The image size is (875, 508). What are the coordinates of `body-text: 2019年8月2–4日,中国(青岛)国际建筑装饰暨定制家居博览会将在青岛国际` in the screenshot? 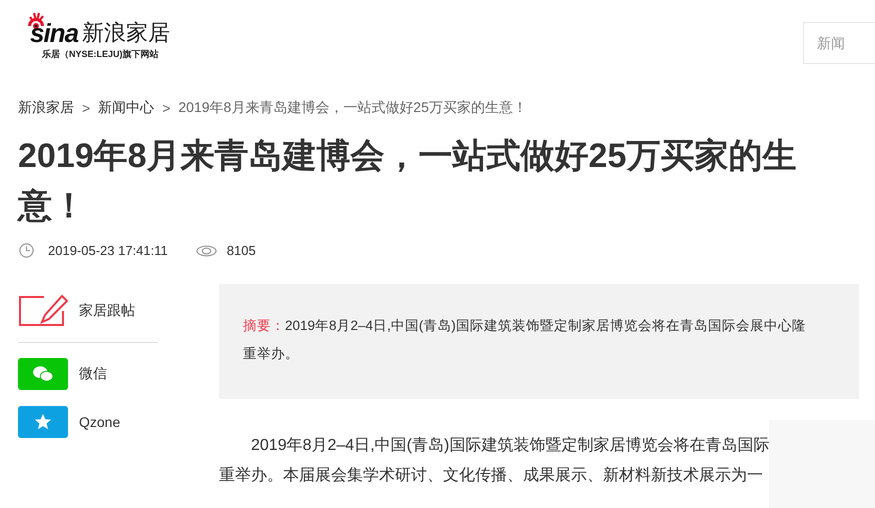 It's located at (510, 446).